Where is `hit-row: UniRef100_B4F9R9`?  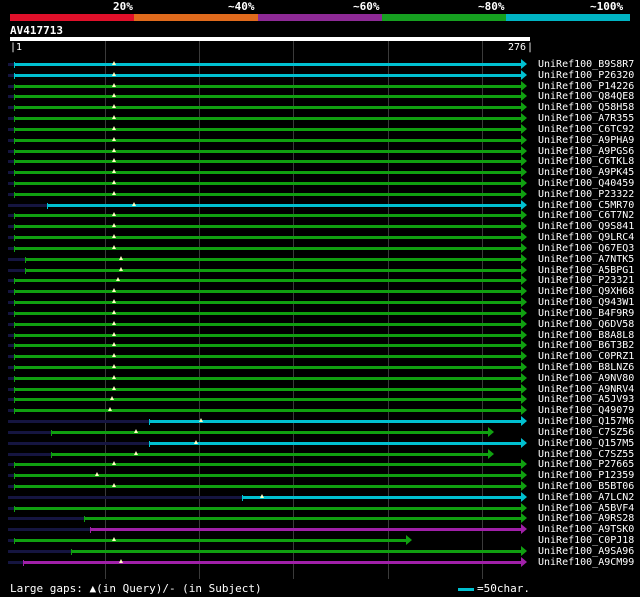
hit-row: UniRef100_B4F9R9 is located at coordinates (320, 313).